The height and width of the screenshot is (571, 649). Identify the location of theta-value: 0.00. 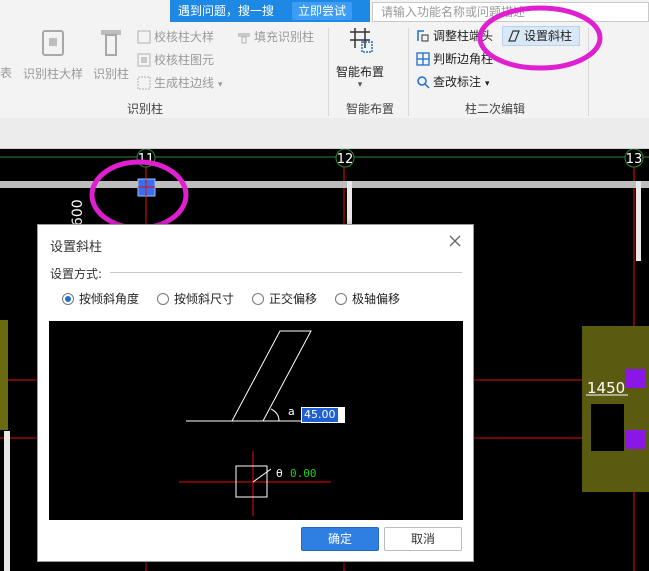
(303, 473).